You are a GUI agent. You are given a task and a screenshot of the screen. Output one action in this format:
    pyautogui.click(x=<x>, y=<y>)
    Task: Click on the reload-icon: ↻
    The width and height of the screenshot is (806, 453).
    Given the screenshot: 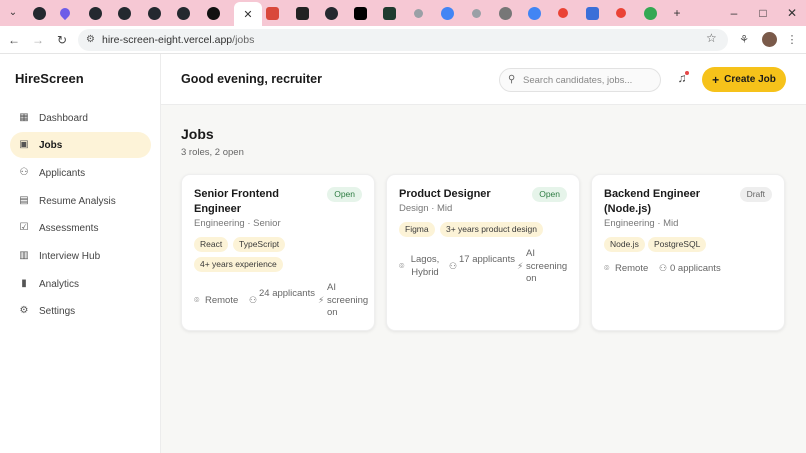 What is the action you would take?
    pyautogui.click(x=62, y=40)
    